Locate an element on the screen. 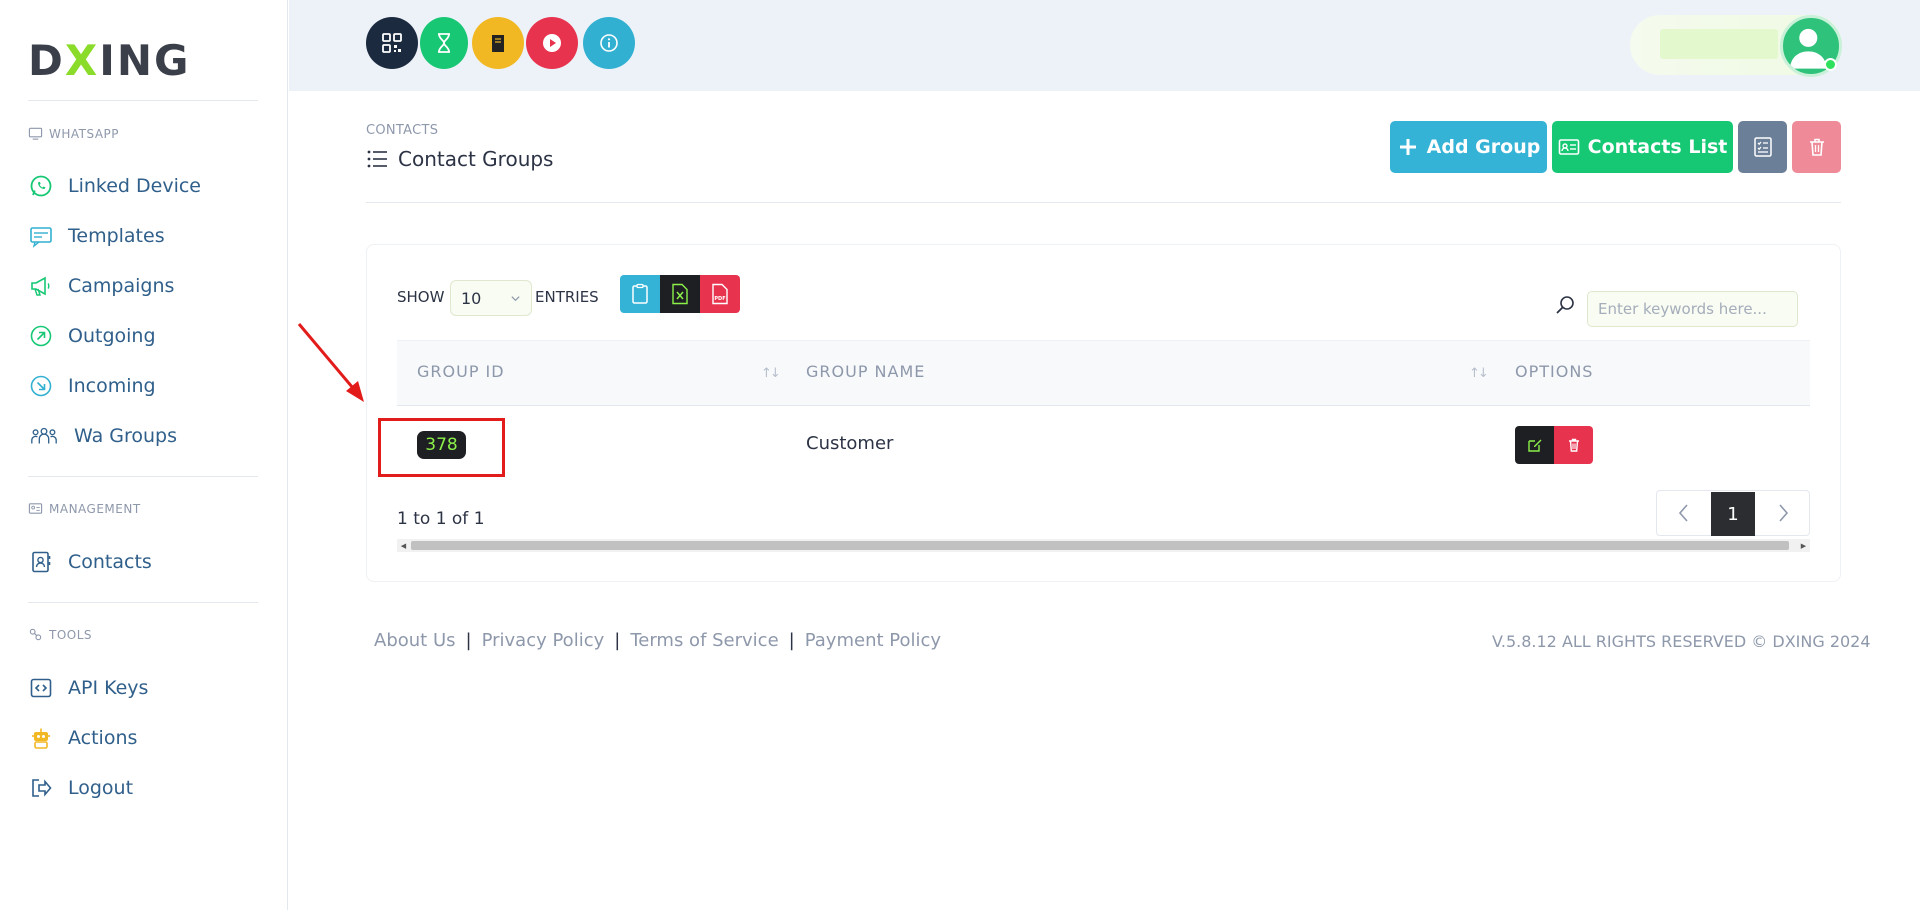 This screenshot has width=1920, height=910. people-group-icon is located at coordinates (44, 436).